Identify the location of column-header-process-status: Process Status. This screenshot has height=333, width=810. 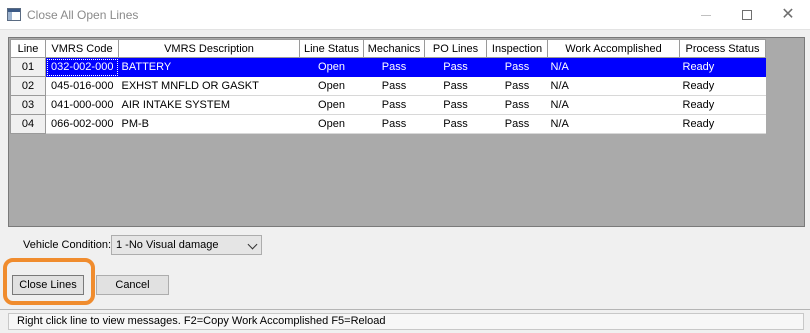
(722, 48).